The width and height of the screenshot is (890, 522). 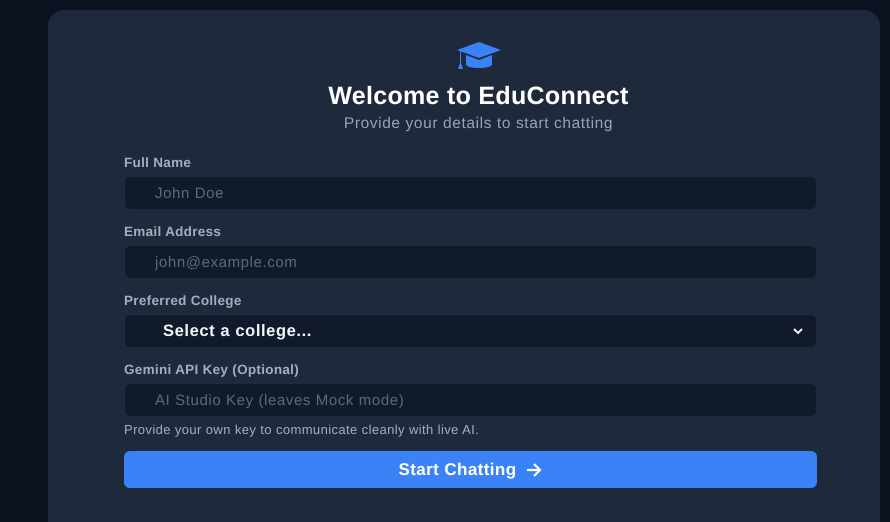 I want to click on chevron-down-icon, so click(x=798, y=331).